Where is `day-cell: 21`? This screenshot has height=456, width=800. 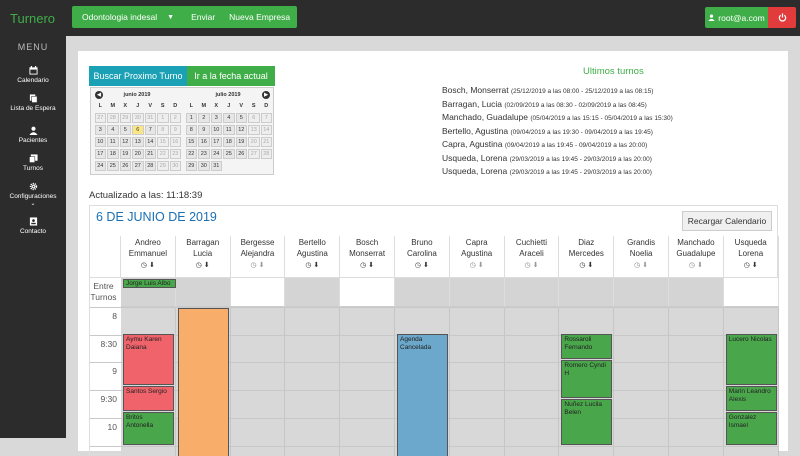 day-cell: 21 is located at coordinates (150, 154).